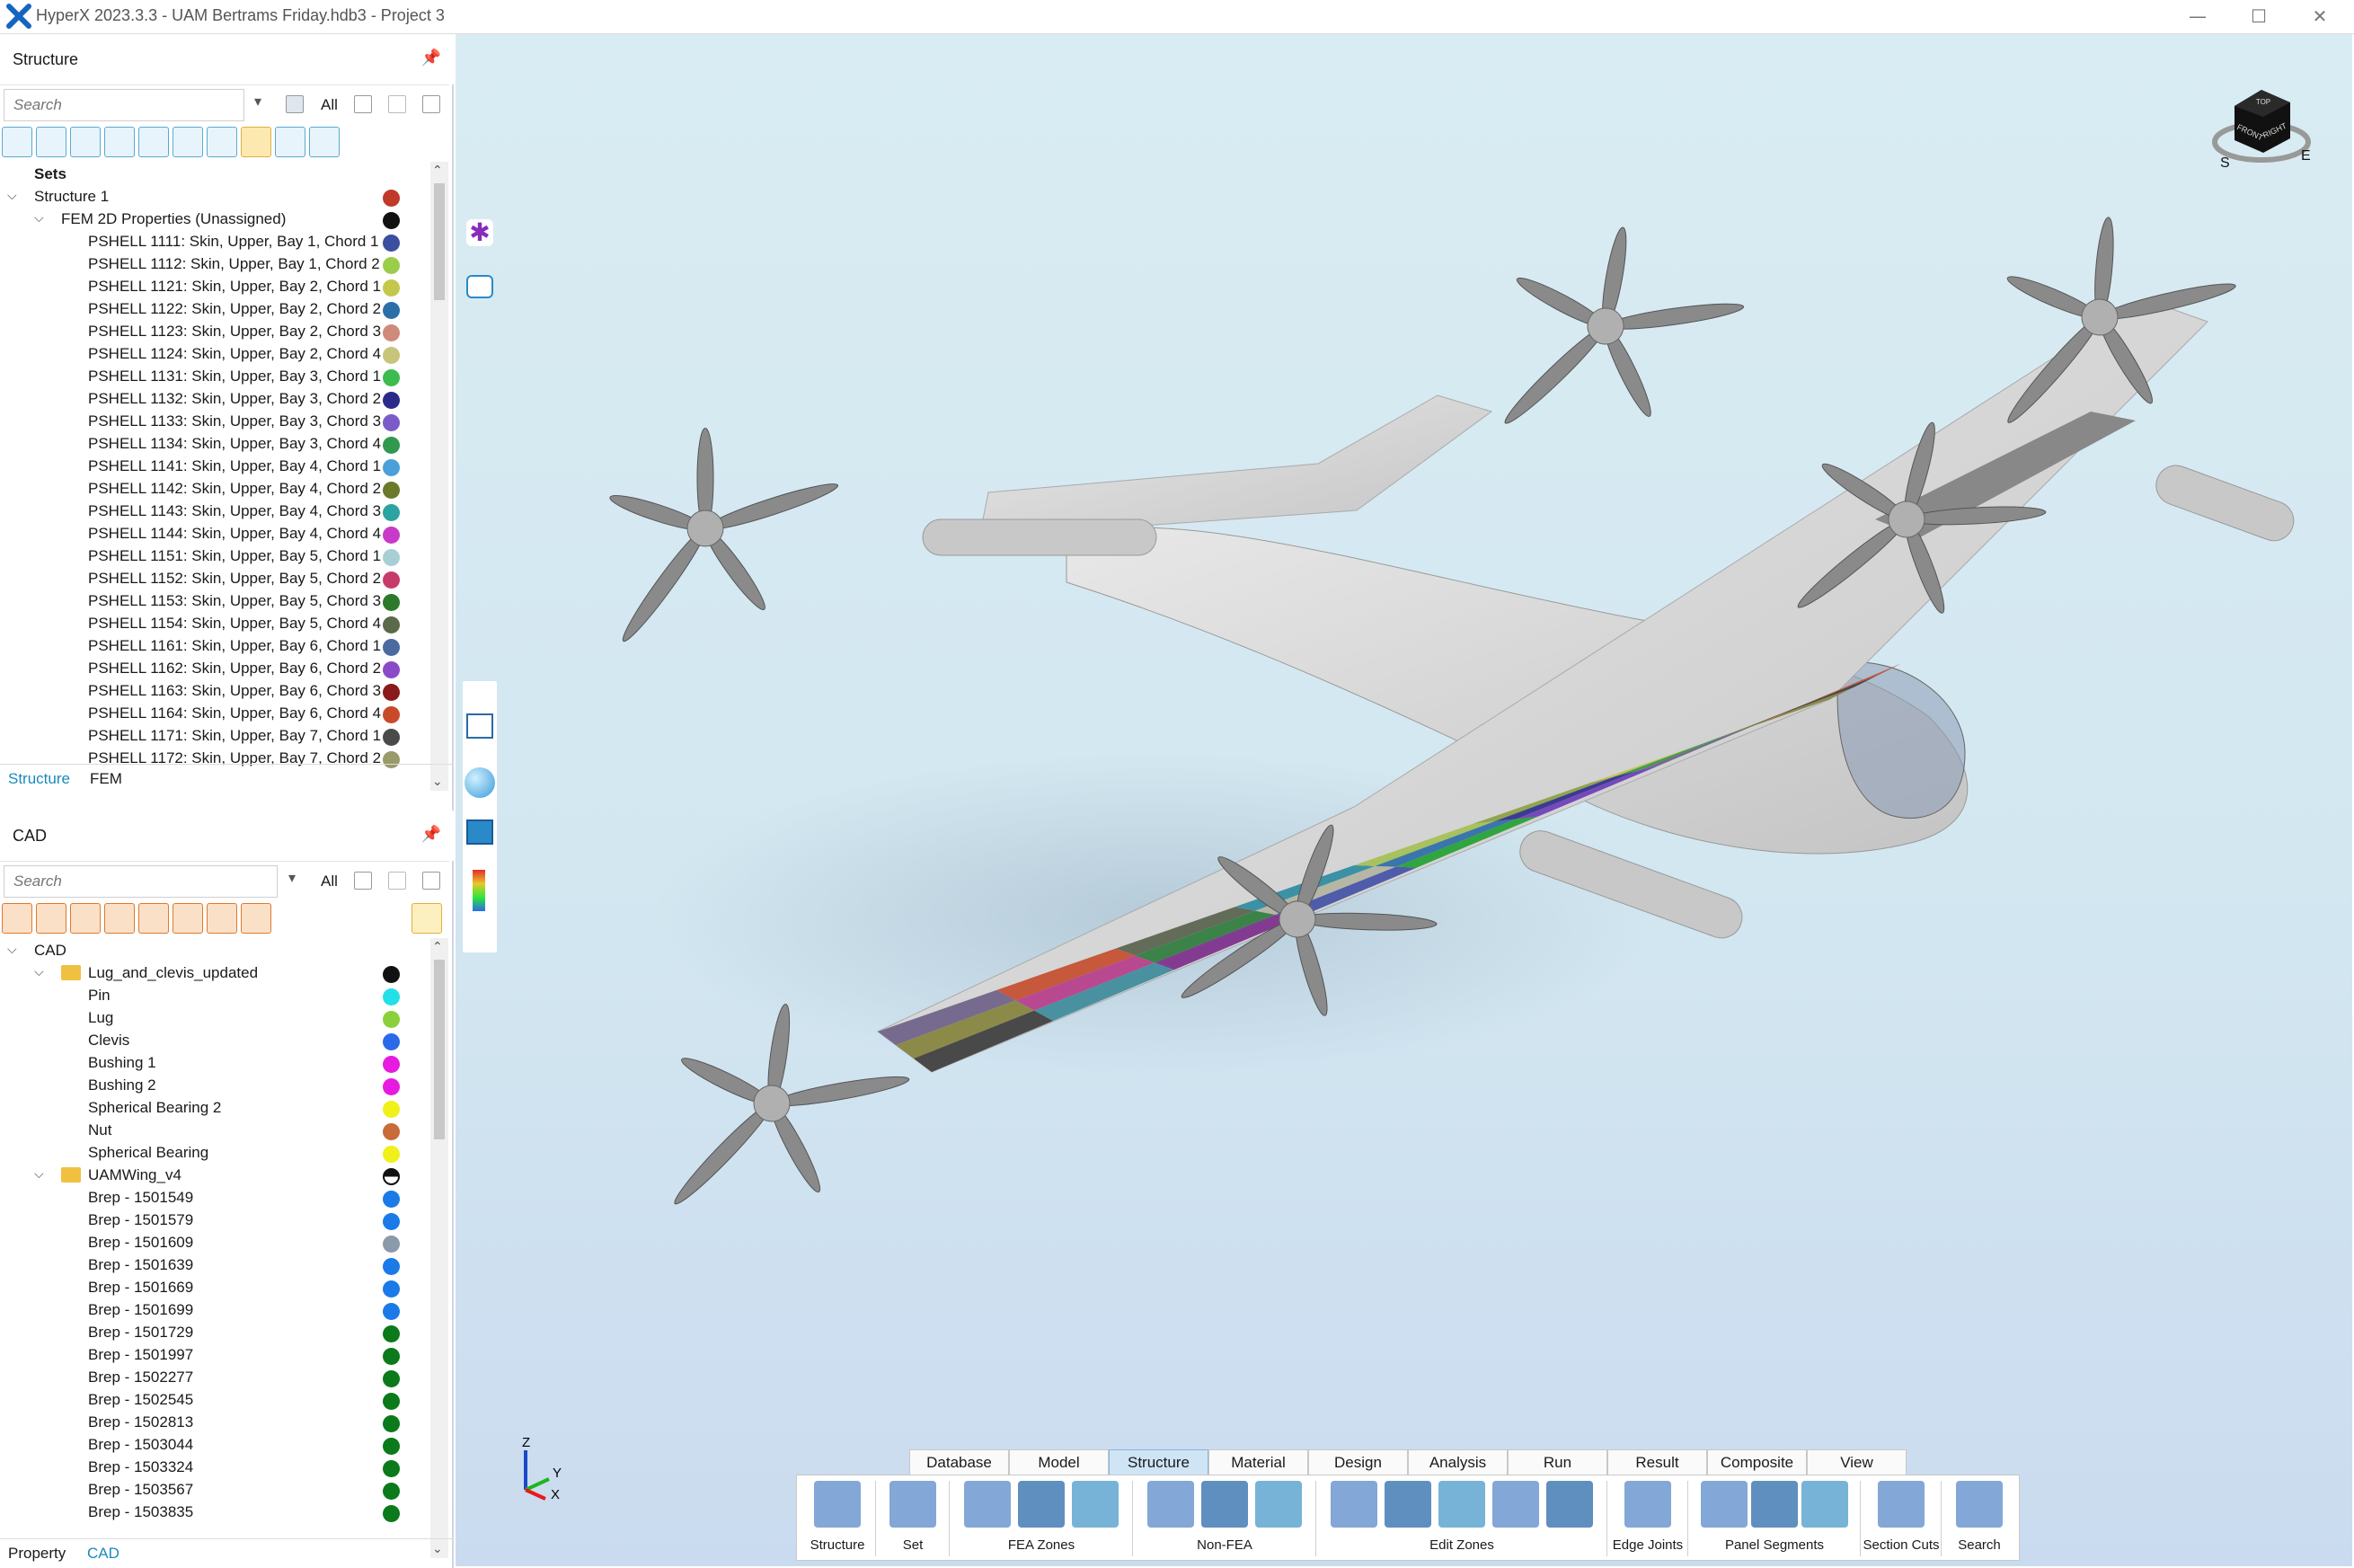  What do you see at coordinates (479, 891) in the screenshot?
I see `colorbar-icon` at bounding box center [479, 891].